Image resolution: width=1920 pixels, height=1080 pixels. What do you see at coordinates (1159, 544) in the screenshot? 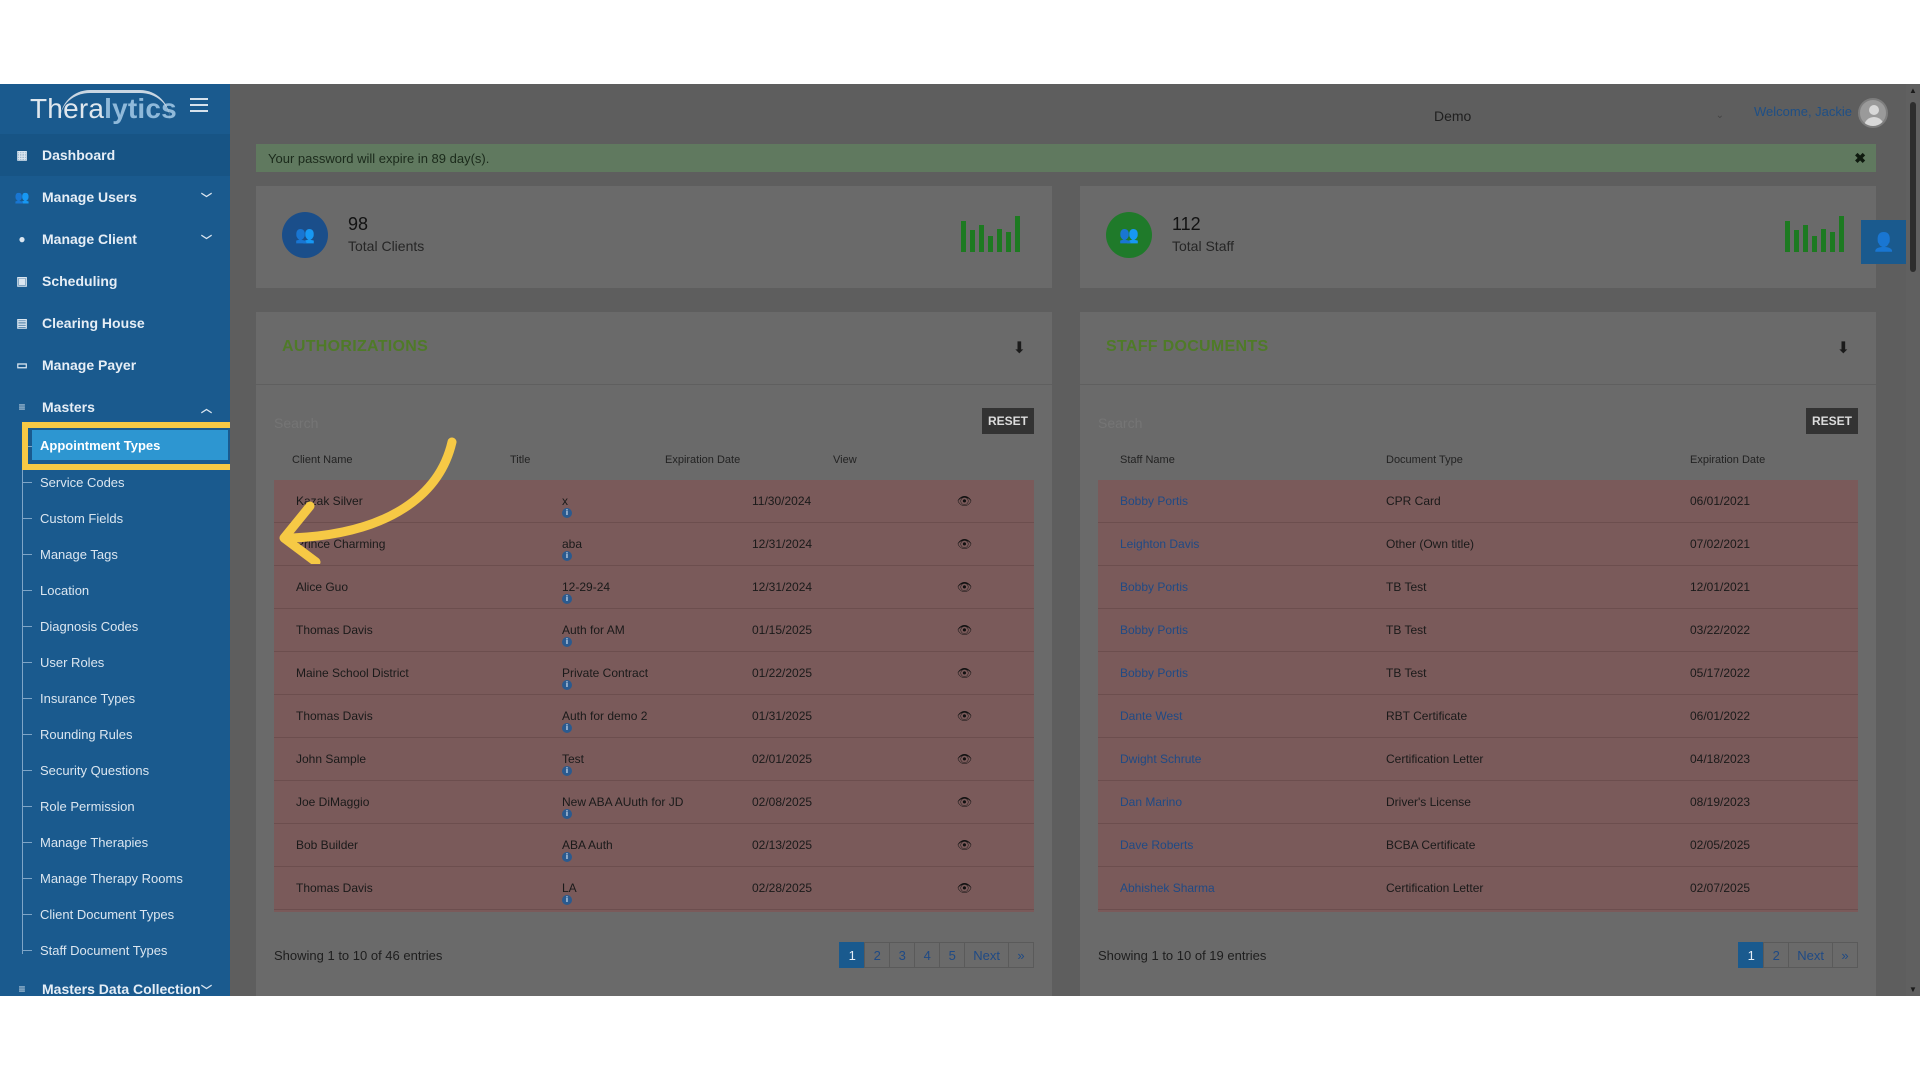
I see `staff-name-link: Leighton Davis` at bounding box center [1159, 544].